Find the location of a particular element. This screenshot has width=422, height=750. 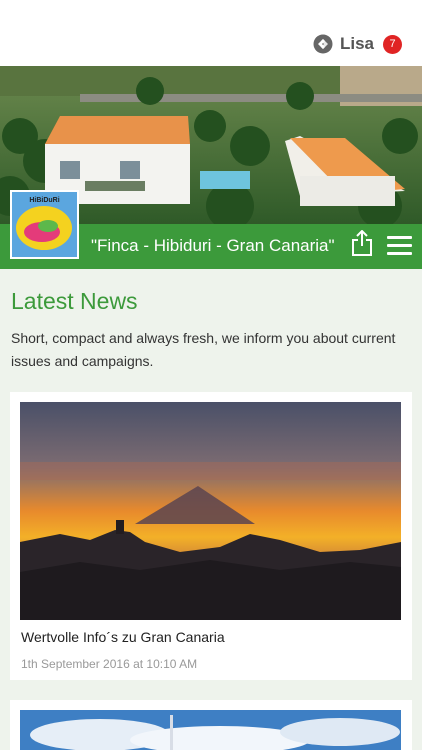

news-image is located at coordinates (210, 730).